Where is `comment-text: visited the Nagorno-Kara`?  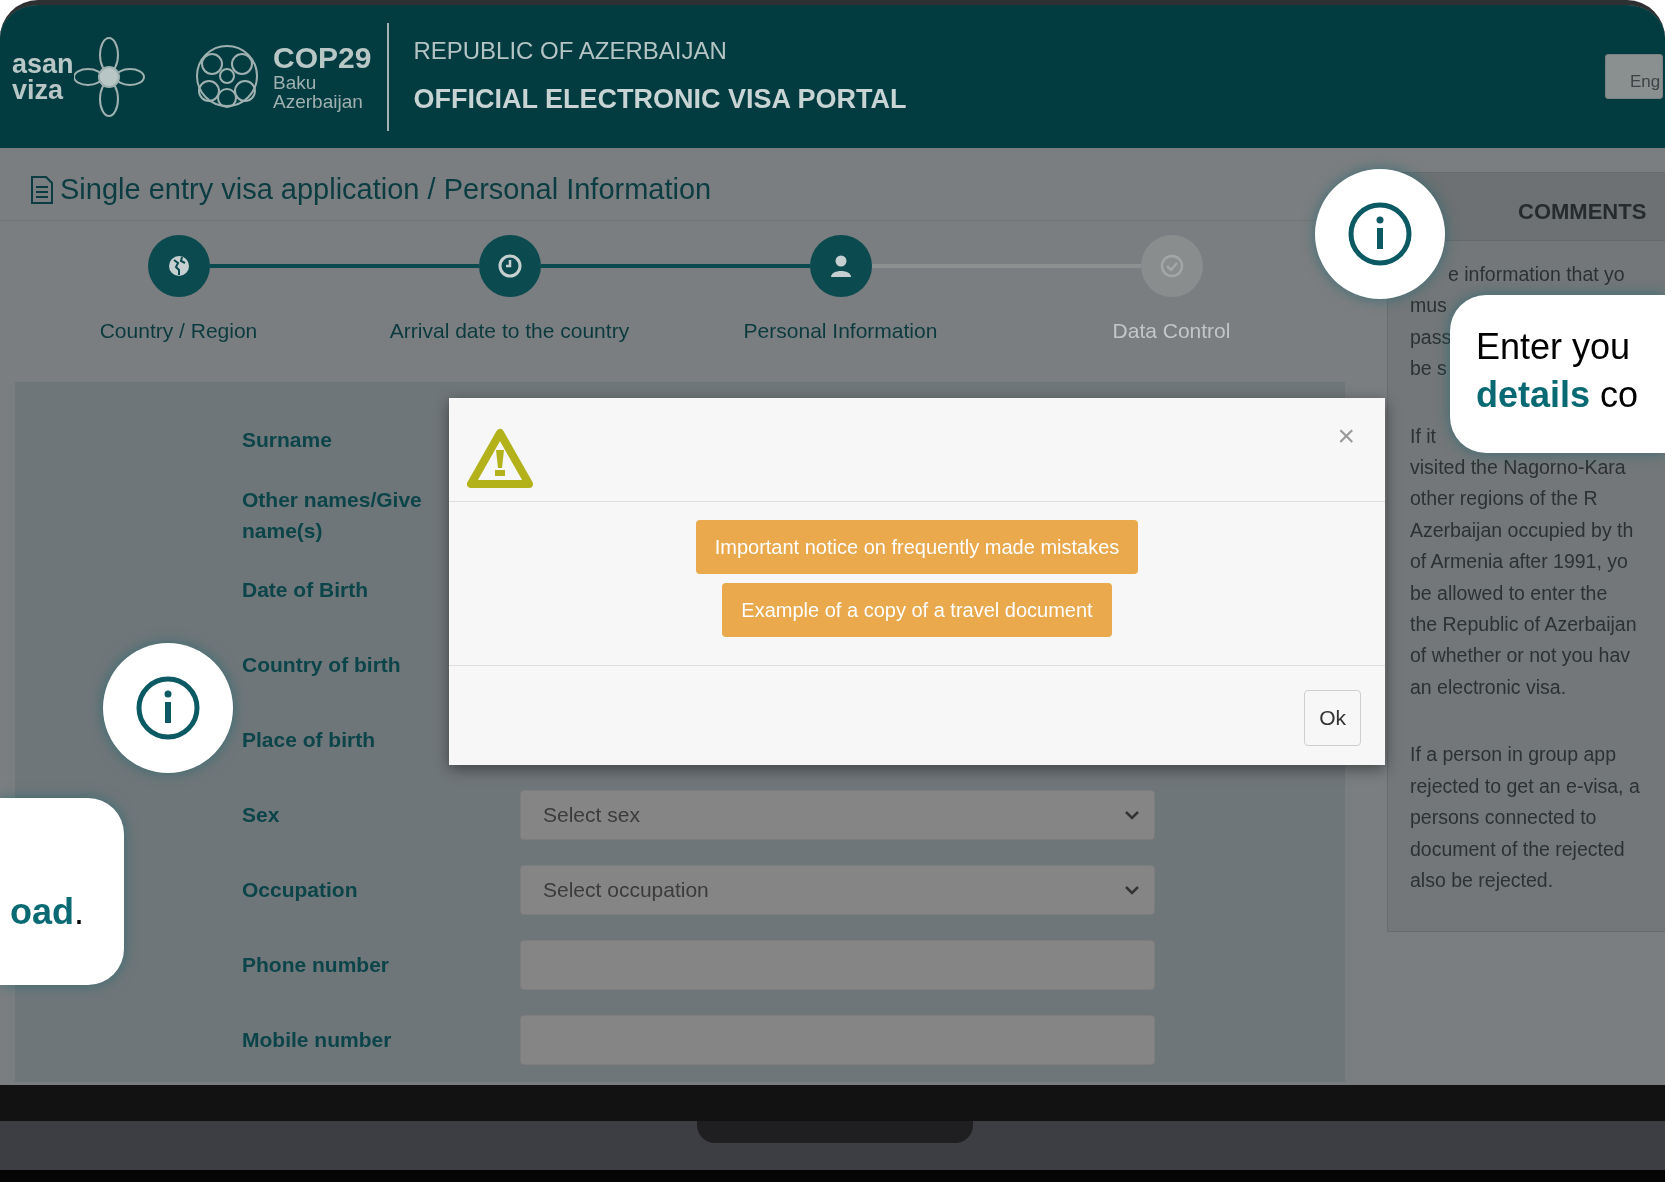
comment-text: visited the Nagorno-Kara is located at coordinates (1518, 468).